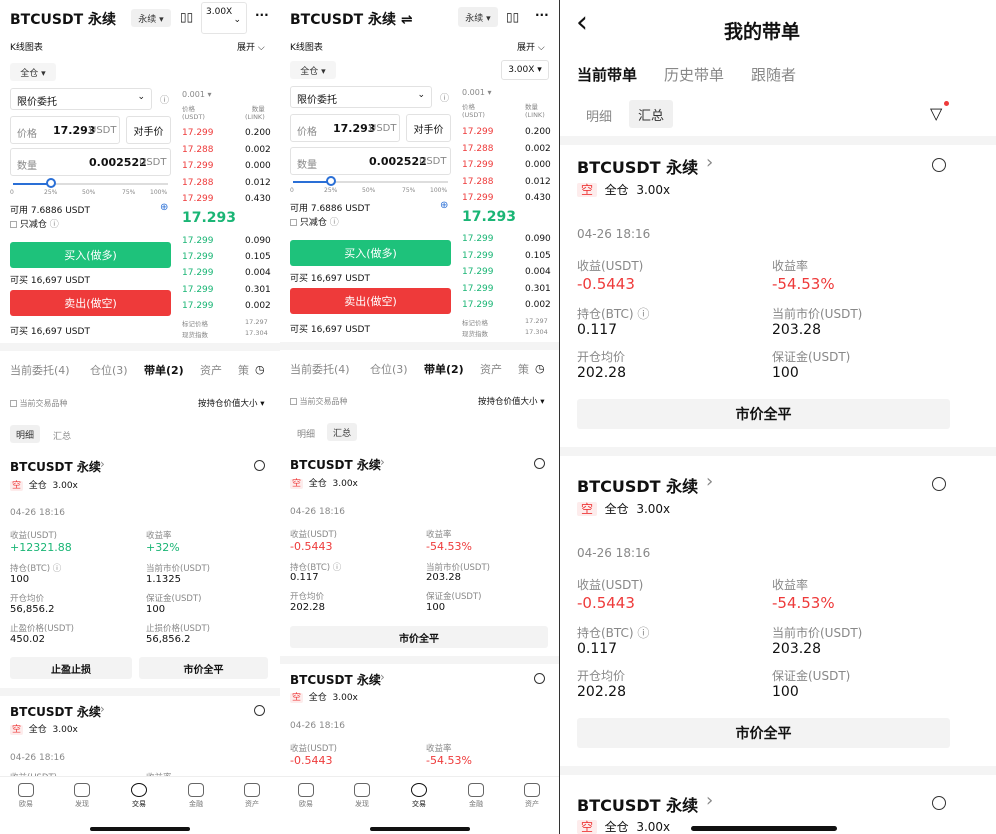  Describe the element at coordinates (525, 70) in the screenshot. I see `leverage-dropdown: 3.00X ▾` at that location.